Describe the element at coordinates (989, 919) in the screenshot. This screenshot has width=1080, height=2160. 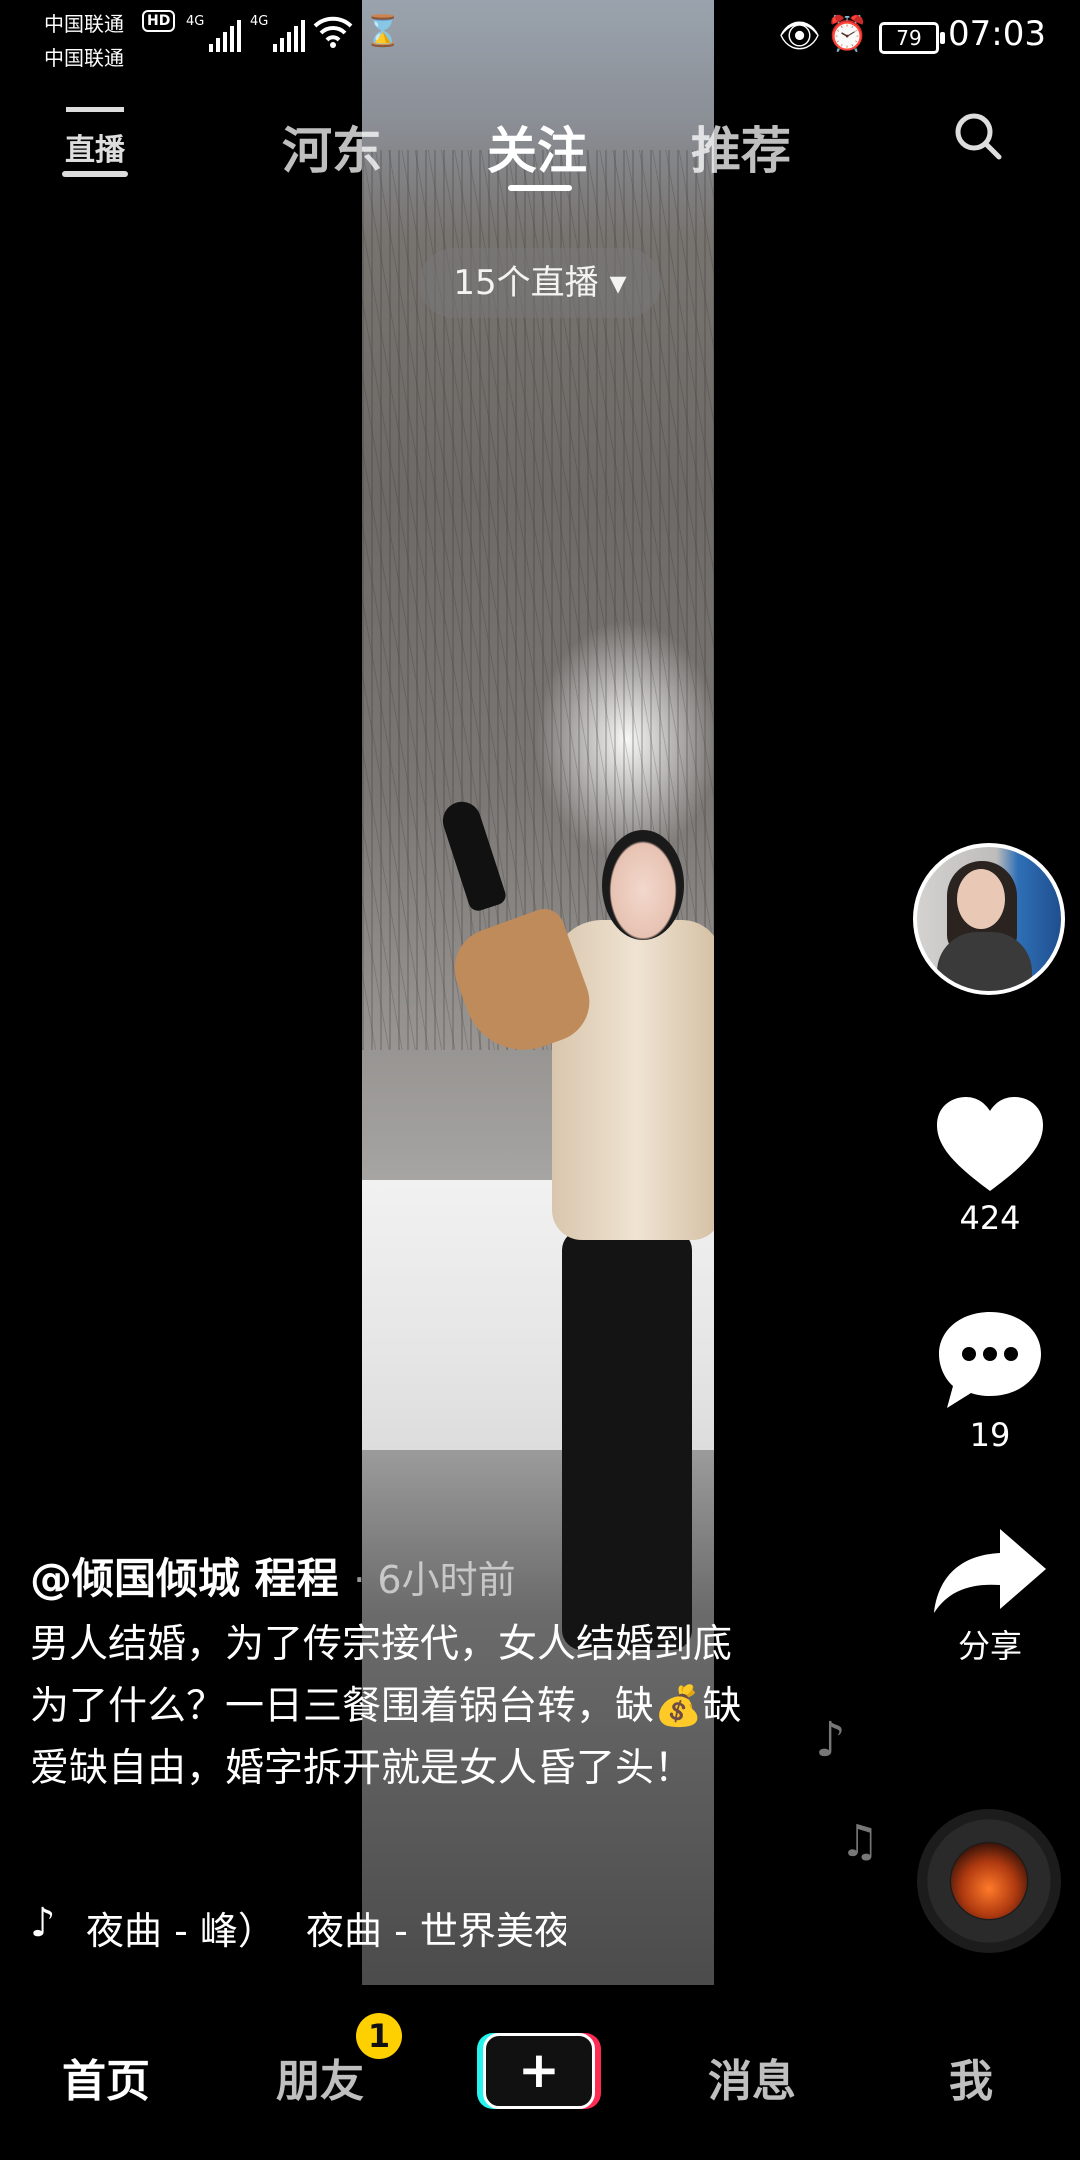
I see `author-avatar` at that location.